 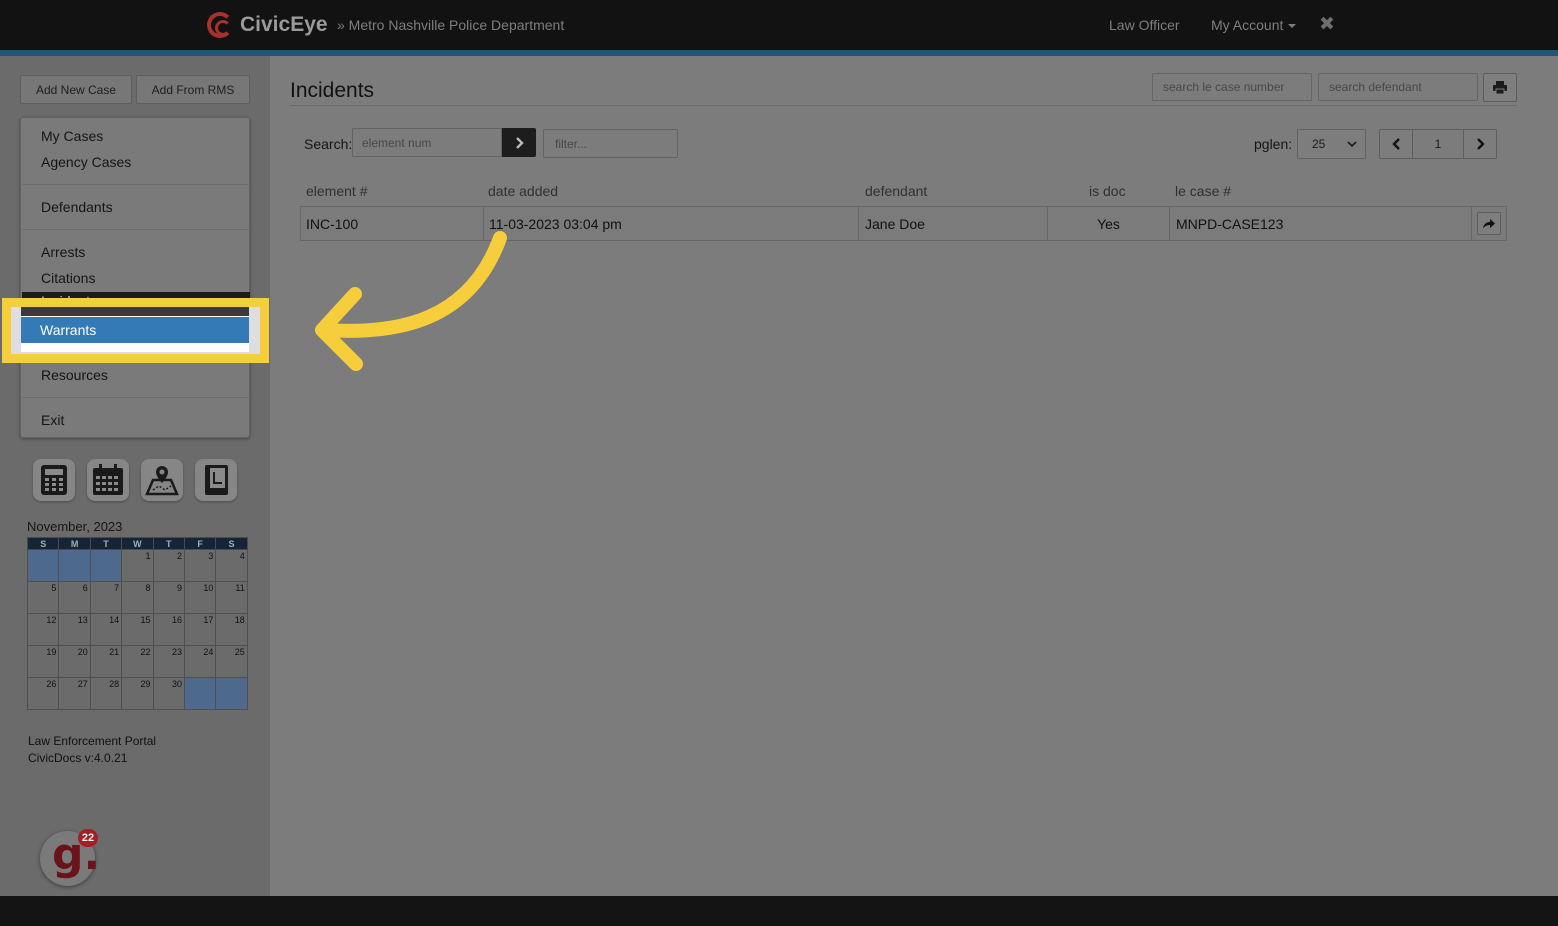 I want to click on calendar-day: 18, so click(x=231, y=629).